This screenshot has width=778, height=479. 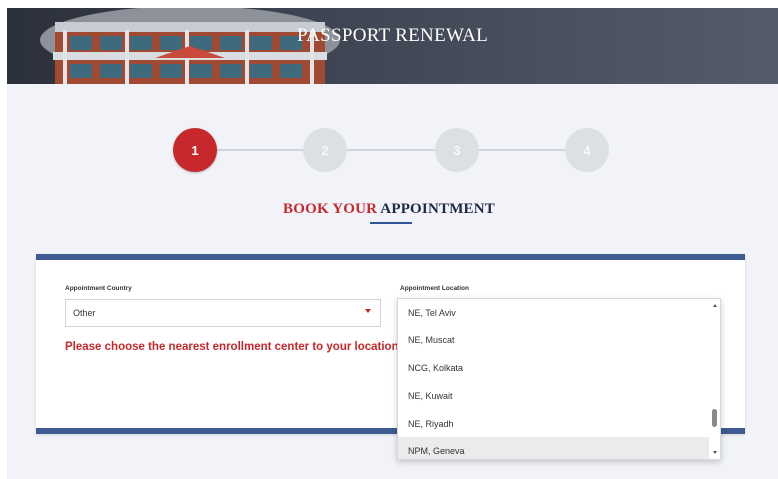 I want to click on scroll-down-arrow-icon, so click(x=715, y=452).